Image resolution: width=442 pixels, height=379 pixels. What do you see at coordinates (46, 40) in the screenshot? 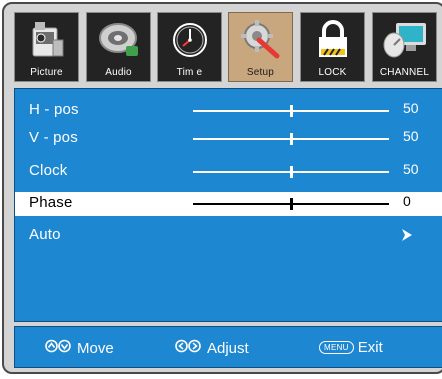
I see `tv-icon` at bounding box center [46, 40].